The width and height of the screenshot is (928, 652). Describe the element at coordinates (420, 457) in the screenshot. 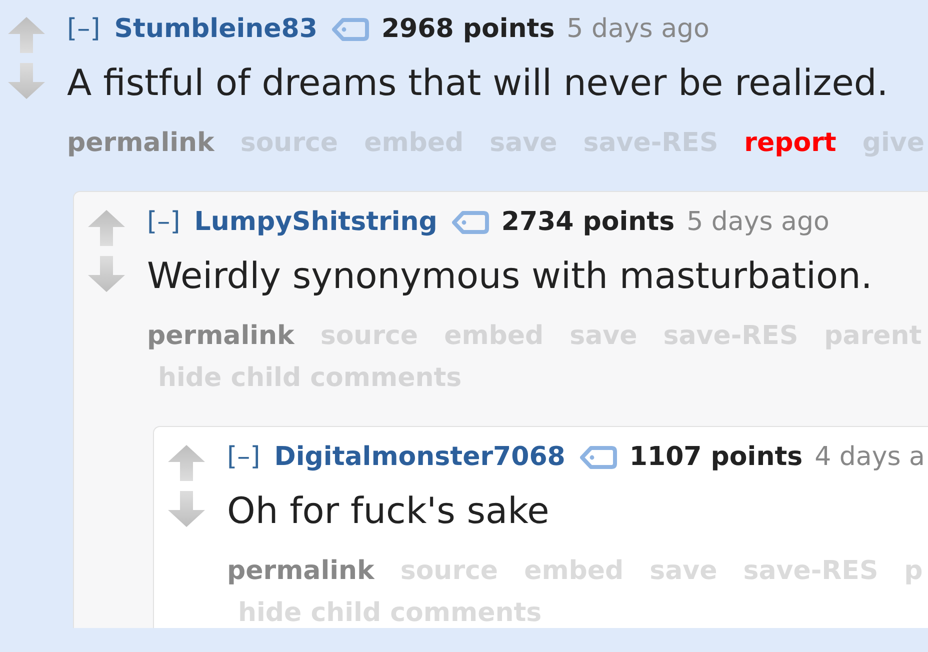

I see `author-link: Digitalmonster7068` at that location.